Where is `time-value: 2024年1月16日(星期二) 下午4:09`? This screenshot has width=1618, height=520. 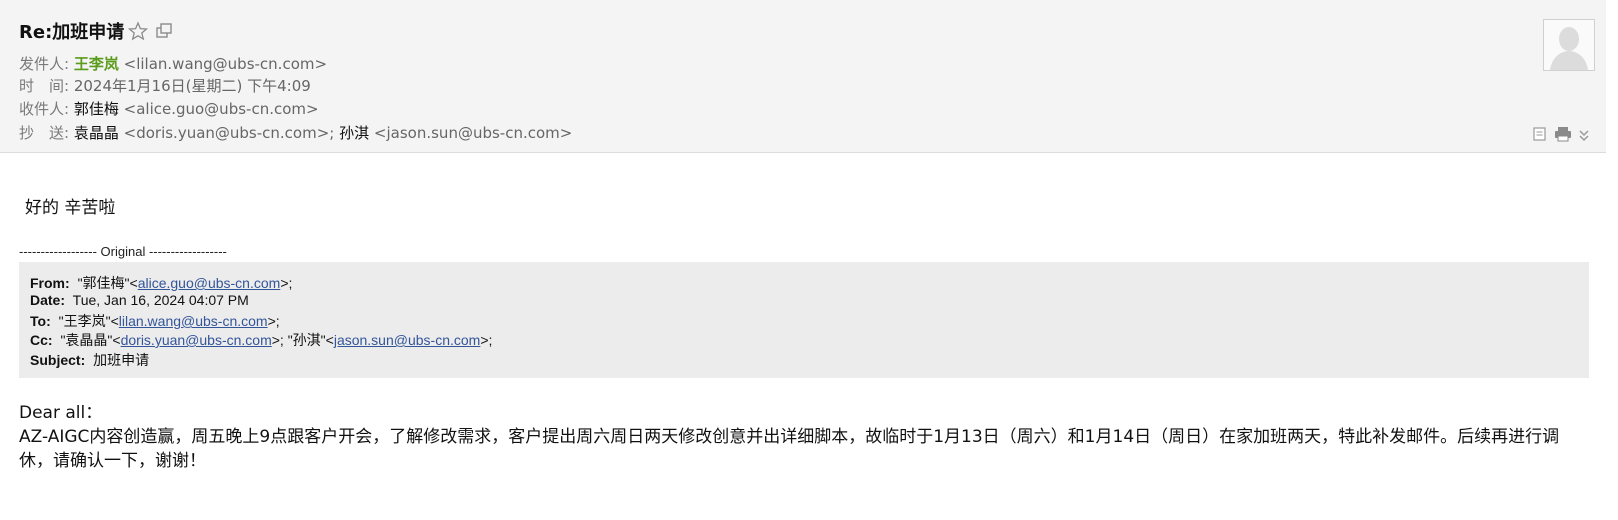 time-value: 2024年1月16日(星期二) 下午4:09 is located at coordinates (192, 86).